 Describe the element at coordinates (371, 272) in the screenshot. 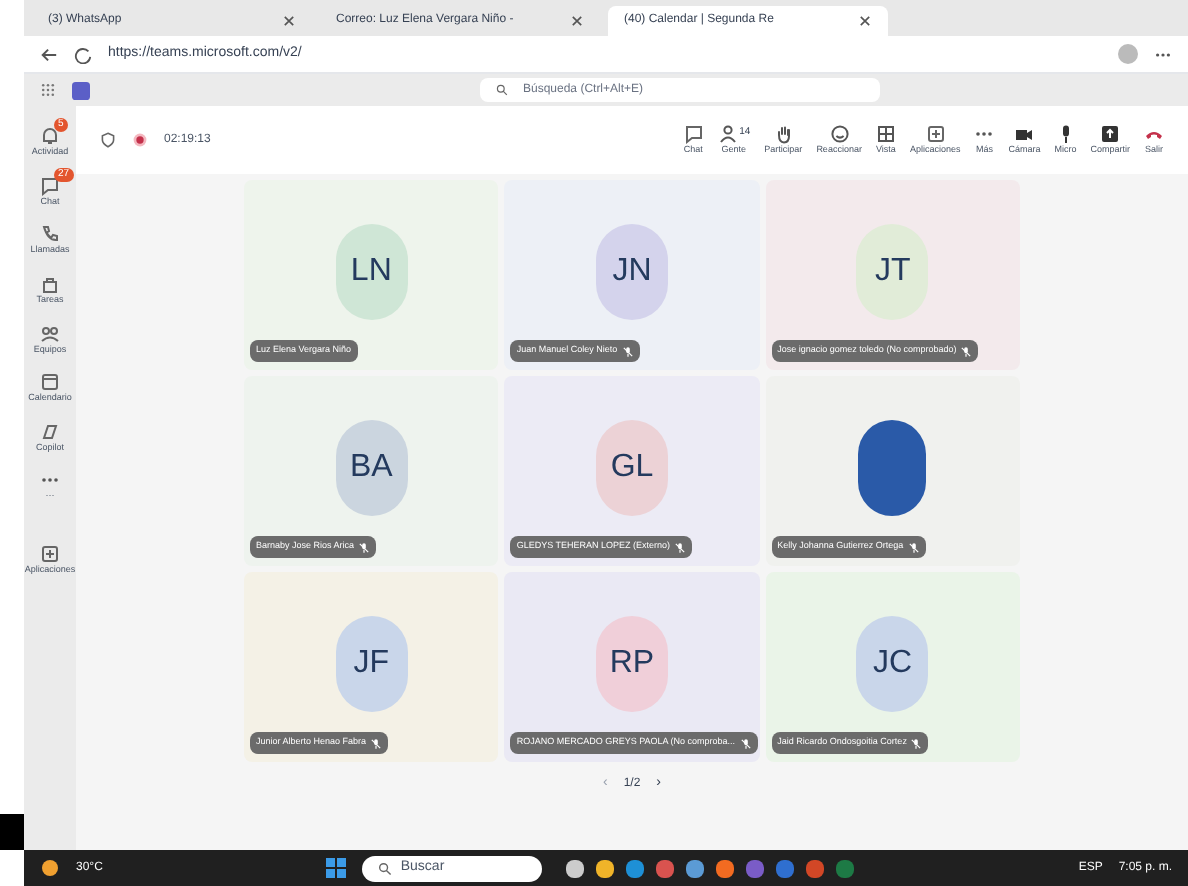

I see `avatar: LN` at that location.